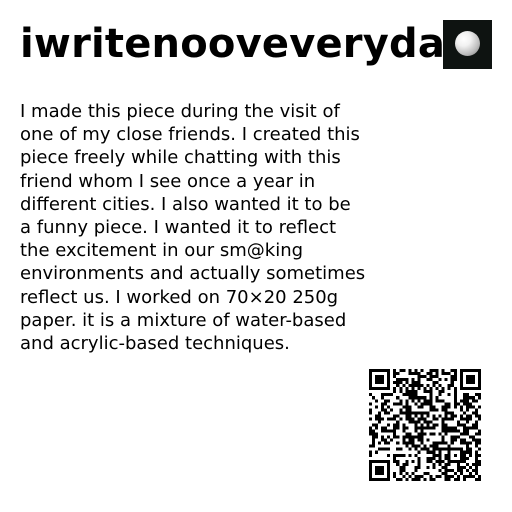  I want to click on sphere-icon, so click(467, 43).